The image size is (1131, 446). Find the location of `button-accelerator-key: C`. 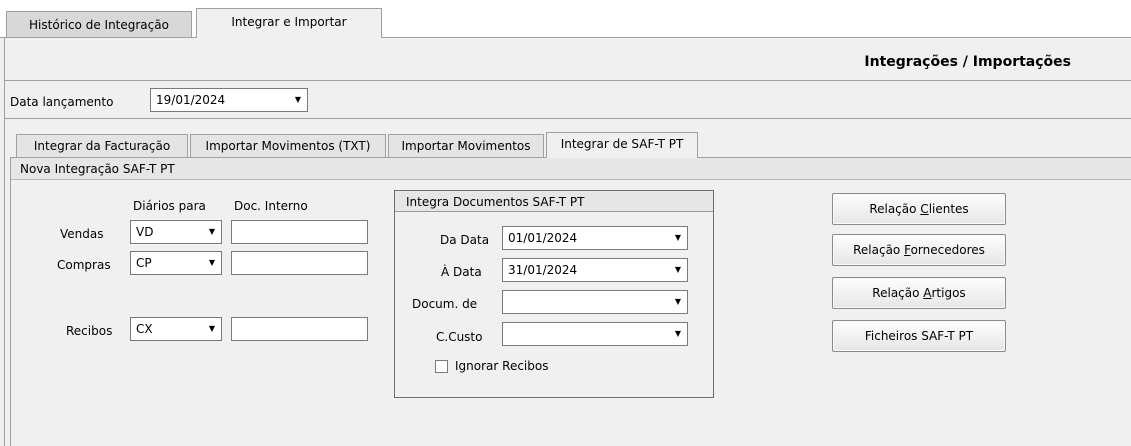

button-accelerator-key: C is located at coordinates (924, 209).